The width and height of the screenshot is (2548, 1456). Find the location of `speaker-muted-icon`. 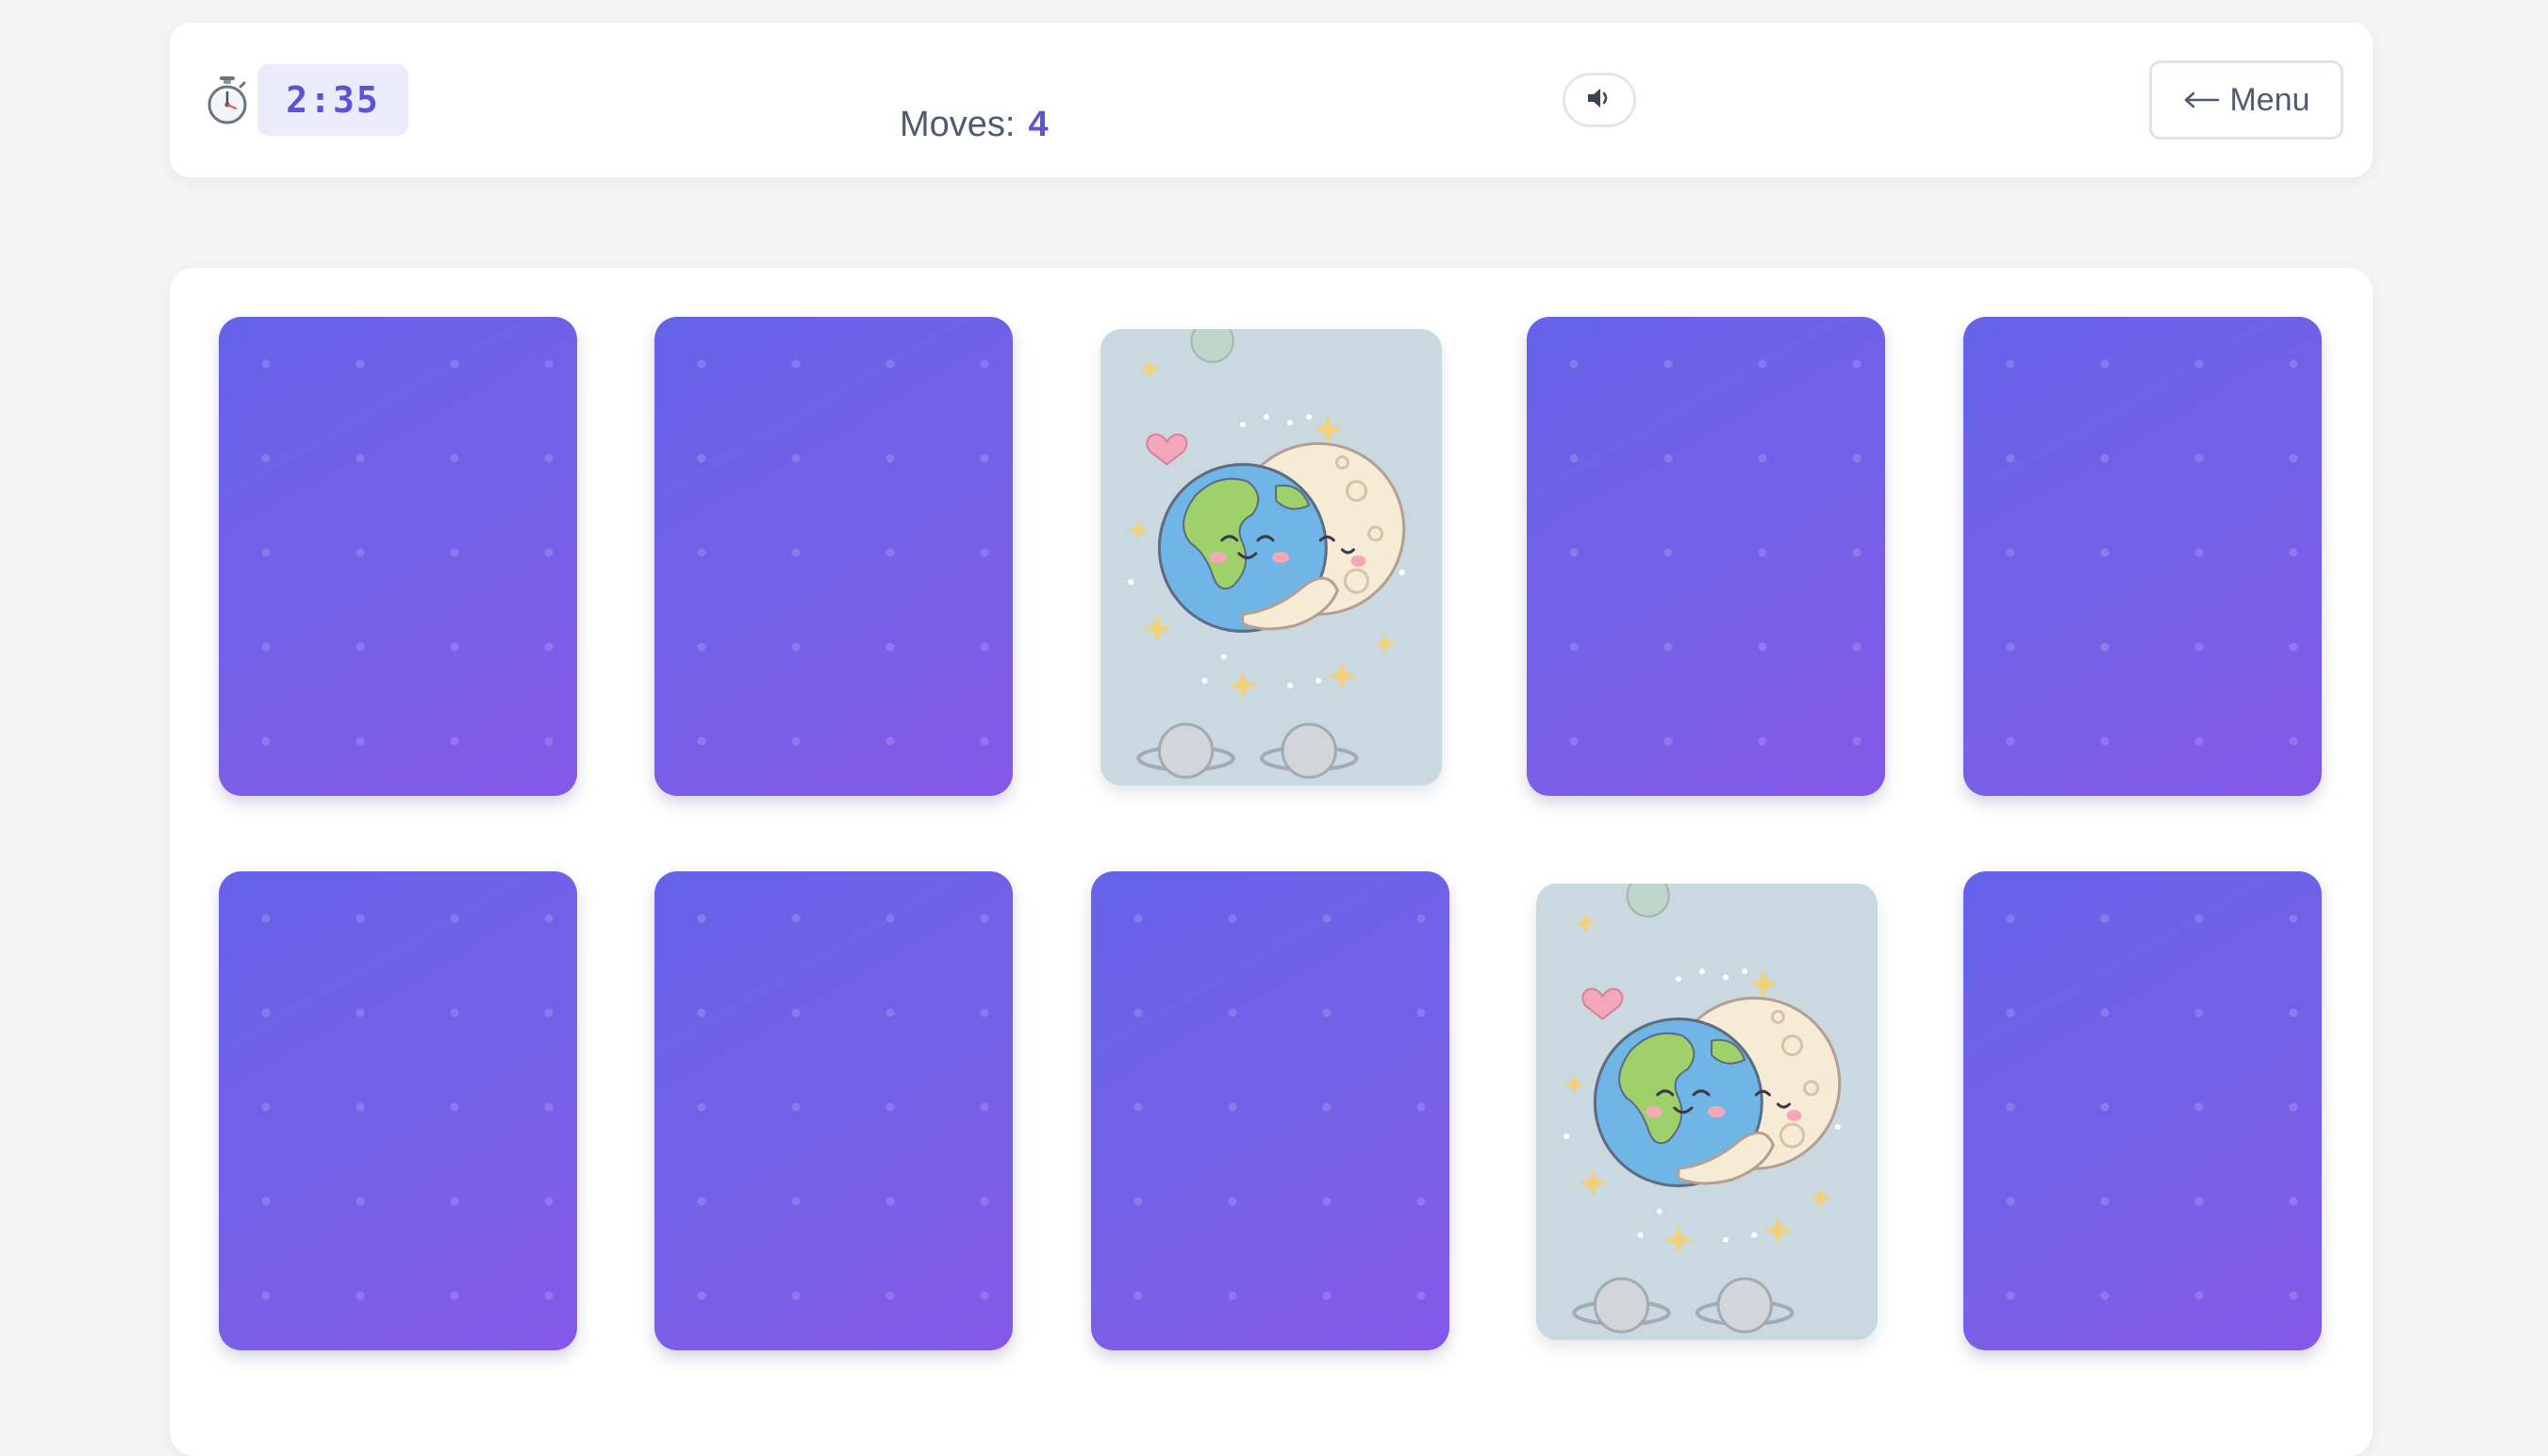

speaker-muted-icon is located at coordinates (1599, 100).